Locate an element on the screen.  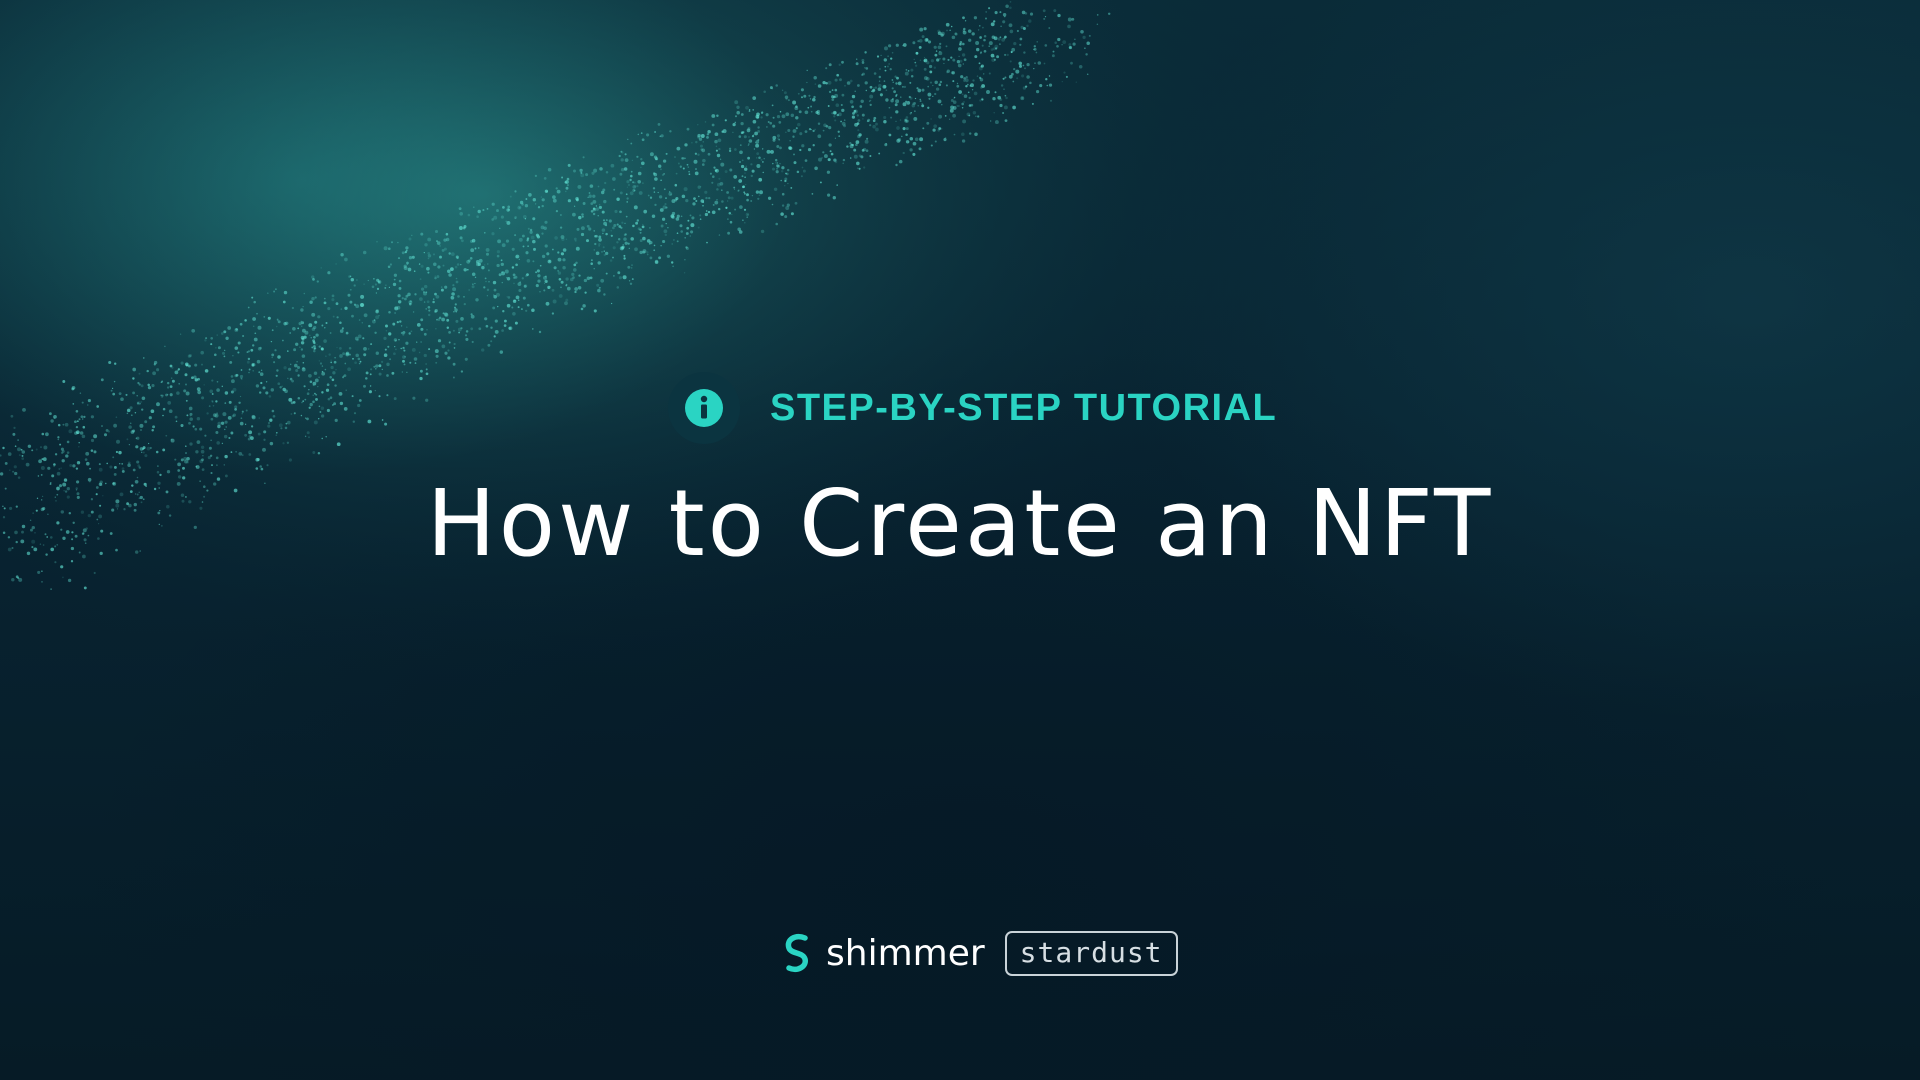
brand-lockup: shimmer stardust is located at coordinates (979, 953).